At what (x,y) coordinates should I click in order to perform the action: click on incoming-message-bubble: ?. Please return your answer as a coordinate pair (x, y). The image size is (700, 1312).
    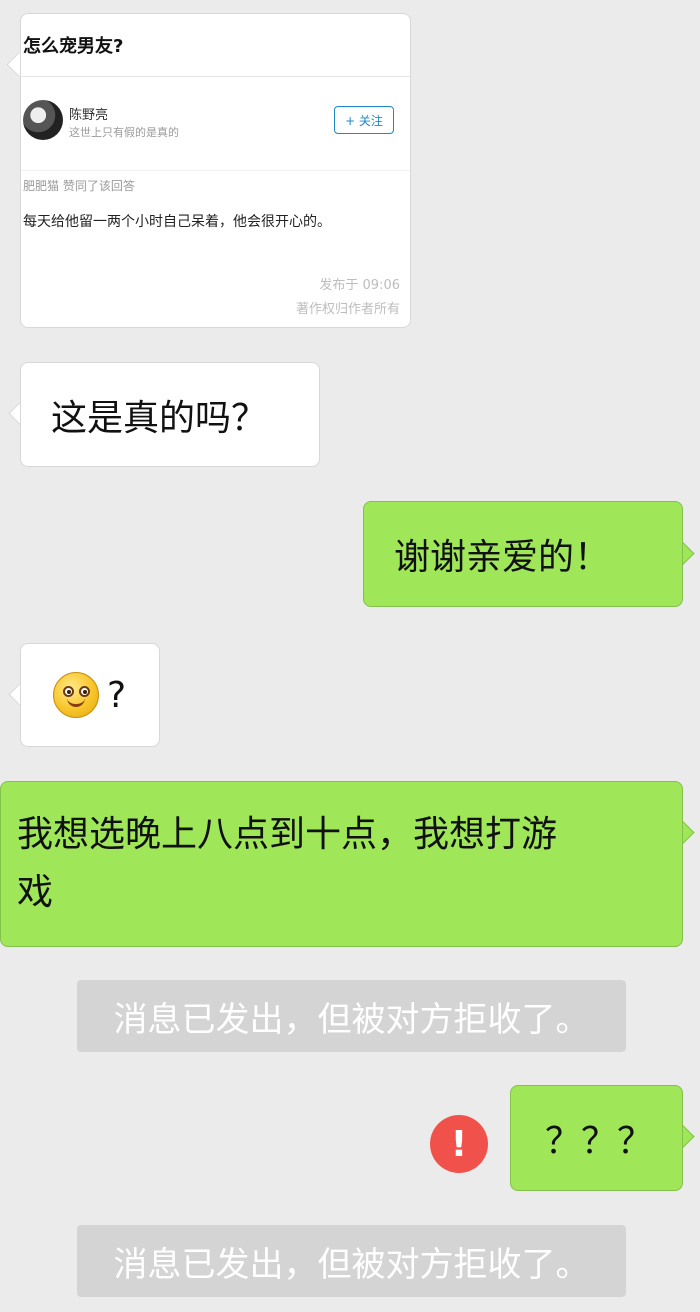
    Looking at the image, I should click on (90, 695).